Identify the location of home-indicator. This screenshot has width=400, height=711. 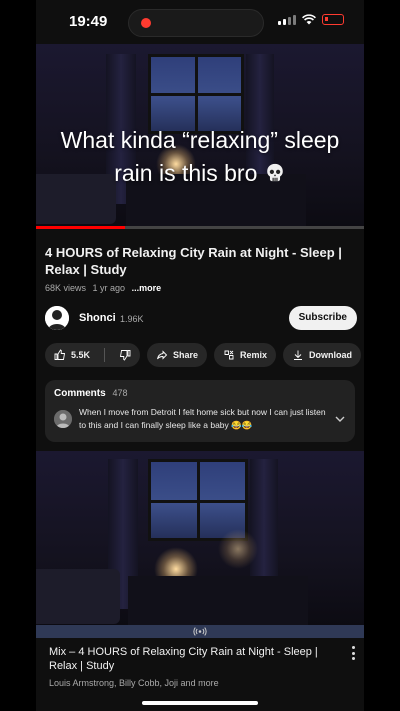
(200, 703).